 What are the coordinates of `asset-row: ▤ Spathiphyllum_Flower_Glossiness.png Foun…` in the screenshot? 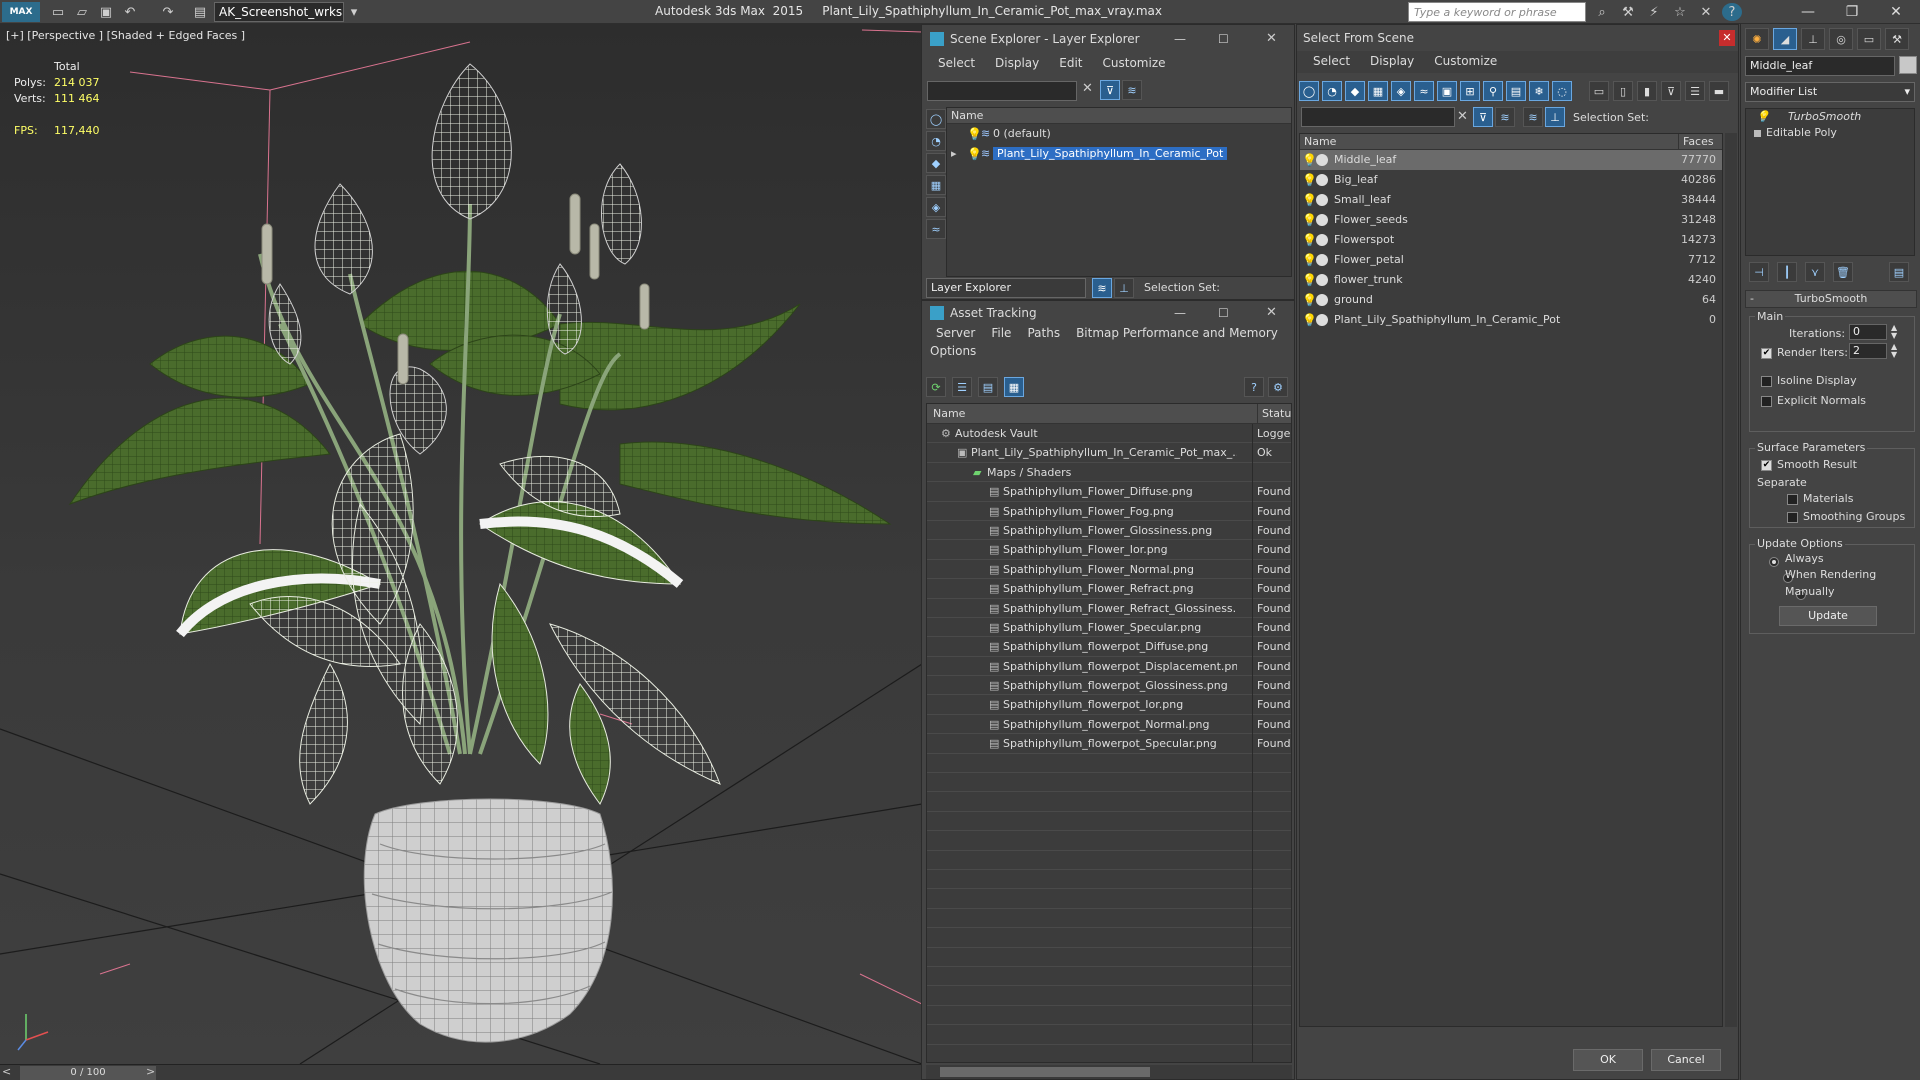 It's located at (1109, 531).